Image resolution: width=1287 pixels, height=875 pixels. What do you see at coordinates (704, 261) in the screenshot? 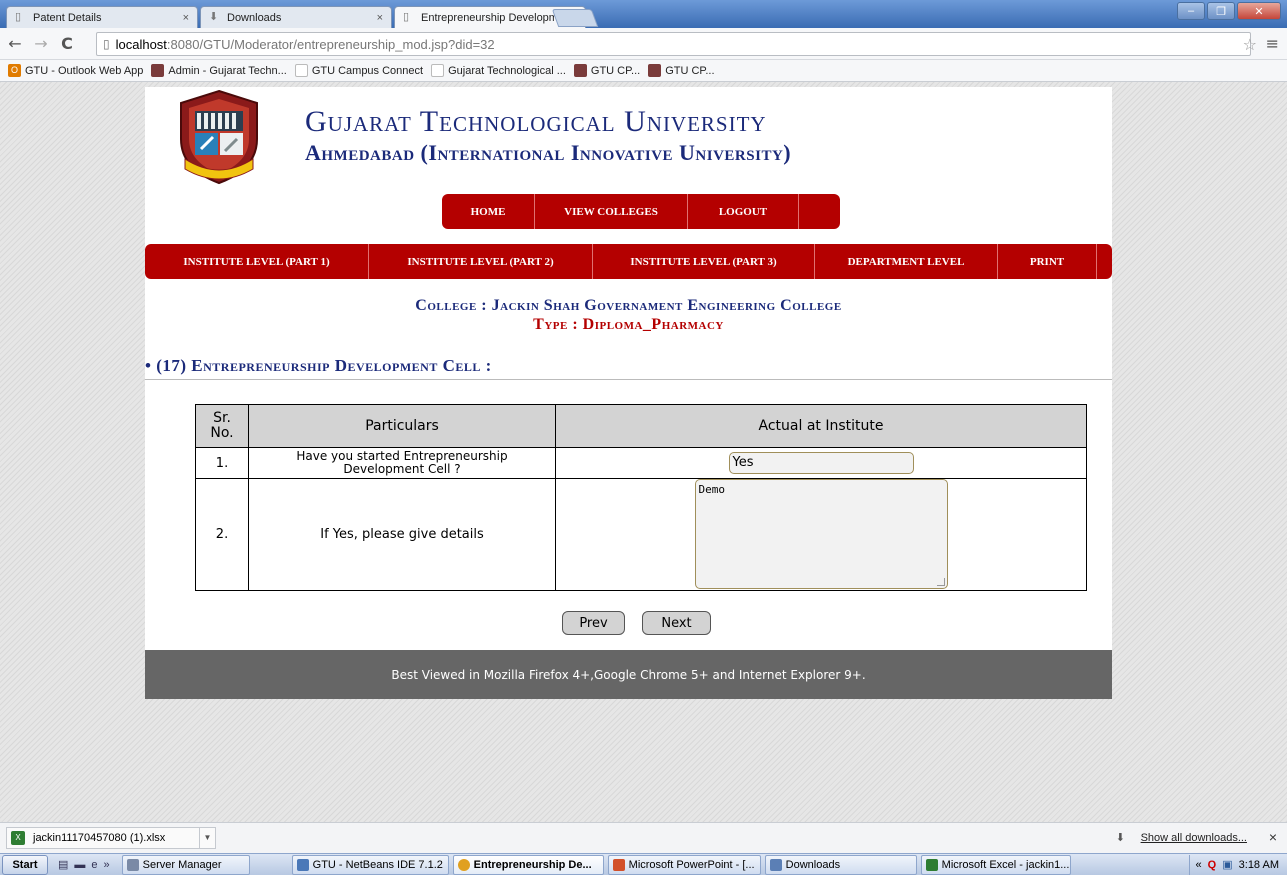
I see `nav-institute-part3: INSTITUTE LEVEL (PART 3)` at bounding box center [704, 261].